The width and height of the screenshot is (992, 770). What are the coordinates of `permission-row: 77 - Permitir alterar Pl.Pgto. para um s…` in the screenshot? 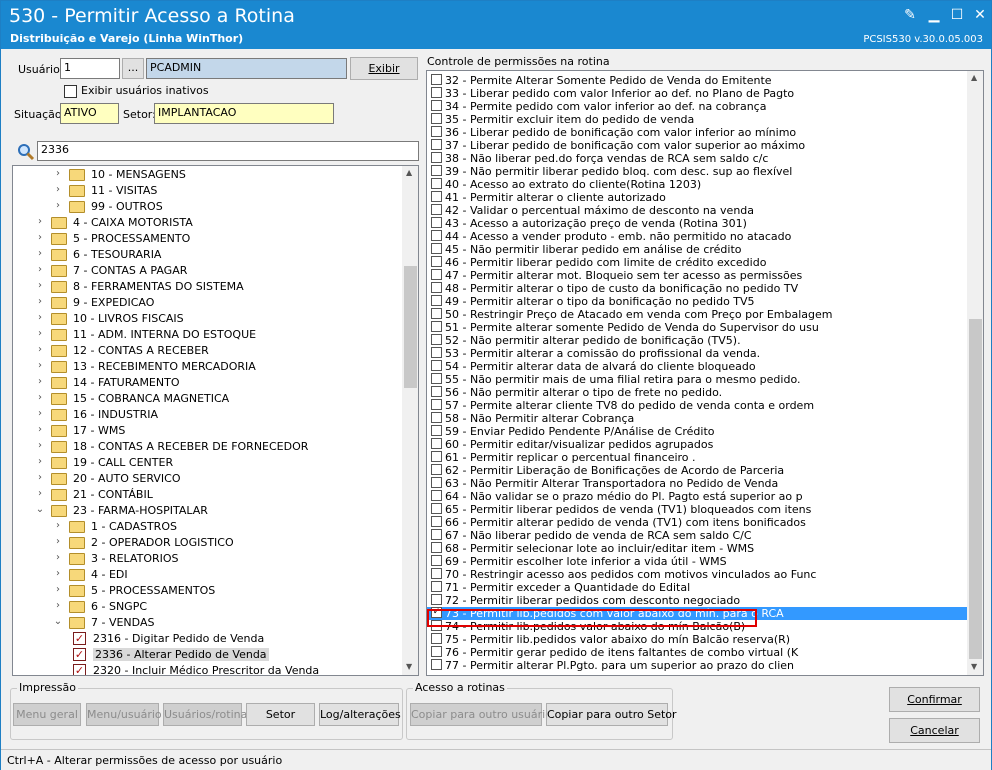 It's located at (697, 665).